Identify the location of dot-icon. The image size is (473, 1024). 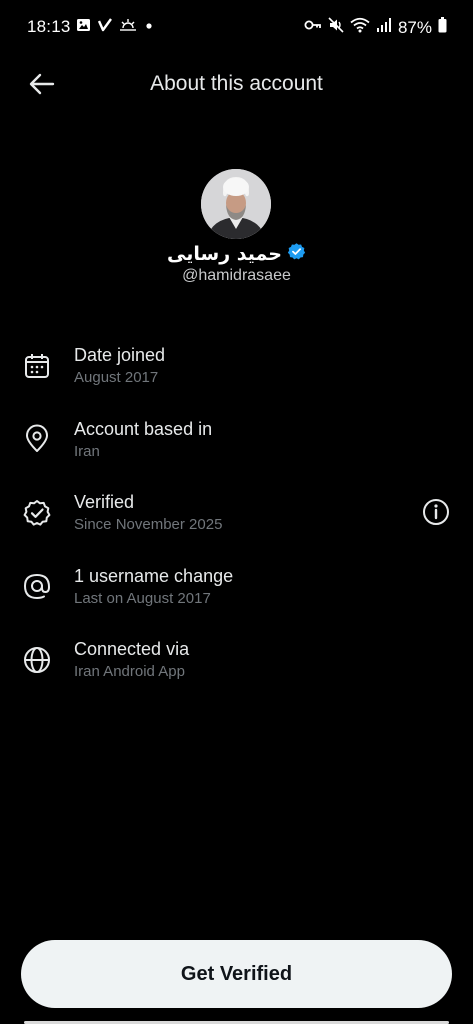
(149, 27).